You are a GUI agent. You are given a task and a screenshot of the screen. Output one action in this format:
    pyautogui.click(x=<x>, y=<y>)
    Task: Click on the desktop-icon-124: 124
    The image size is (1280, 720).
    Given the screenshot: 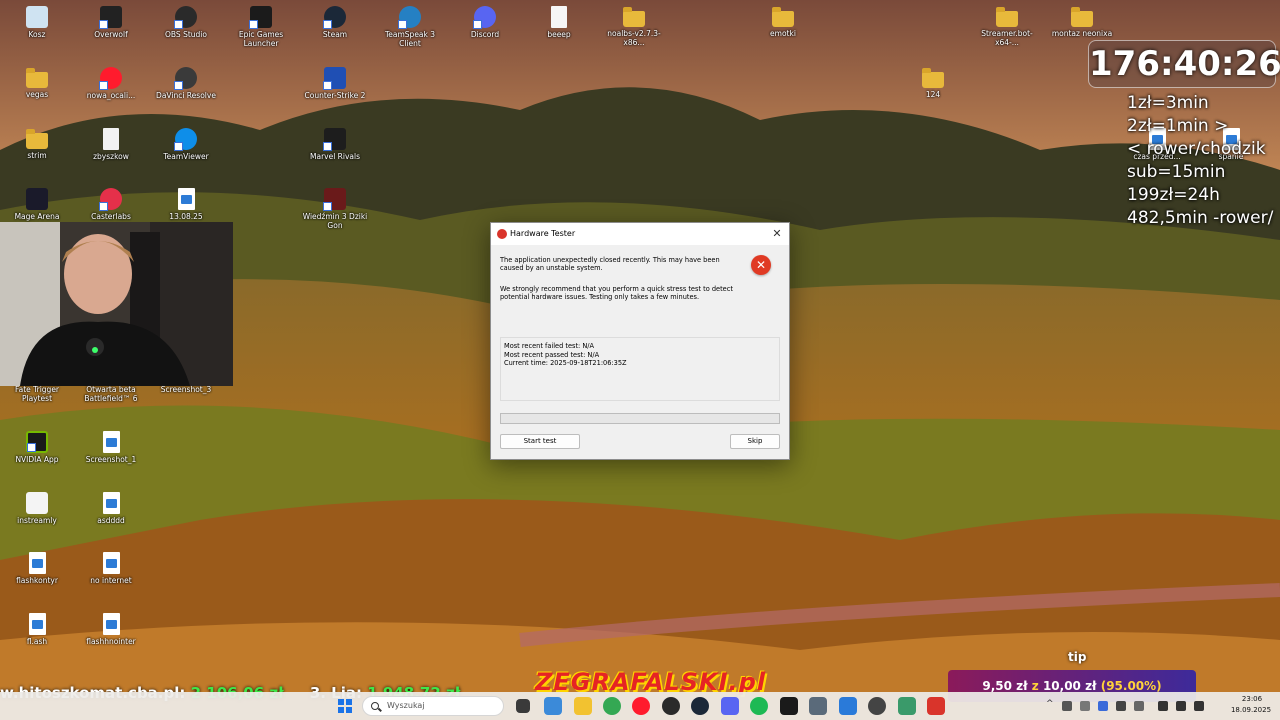 What is the action you would take?
    pyautogui.click(x=933, y=83)
    